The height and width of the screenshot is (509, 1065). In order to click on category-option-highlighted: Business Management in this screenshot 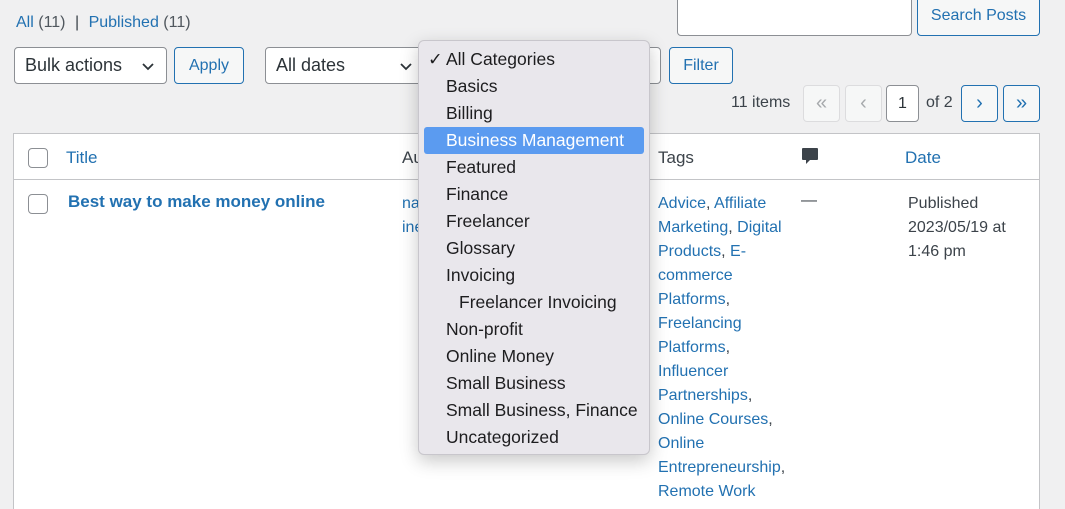, I will do `click(534, 140)`.